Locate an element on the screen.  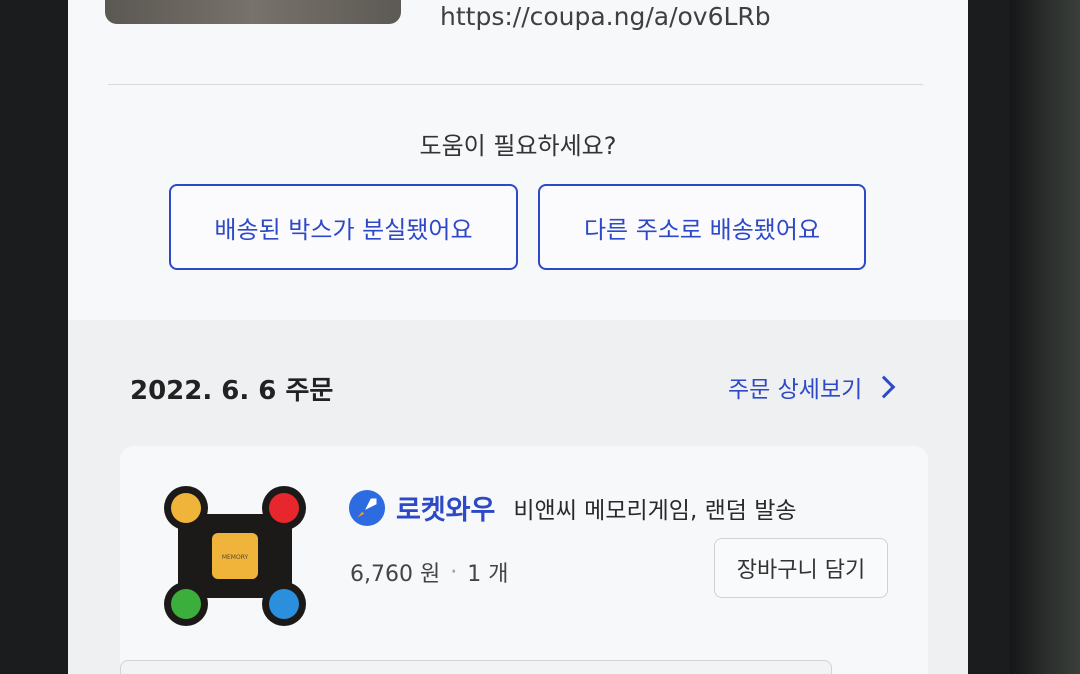
order-detail-link: 주문 상세보기 is located at coordinates (812, 387).